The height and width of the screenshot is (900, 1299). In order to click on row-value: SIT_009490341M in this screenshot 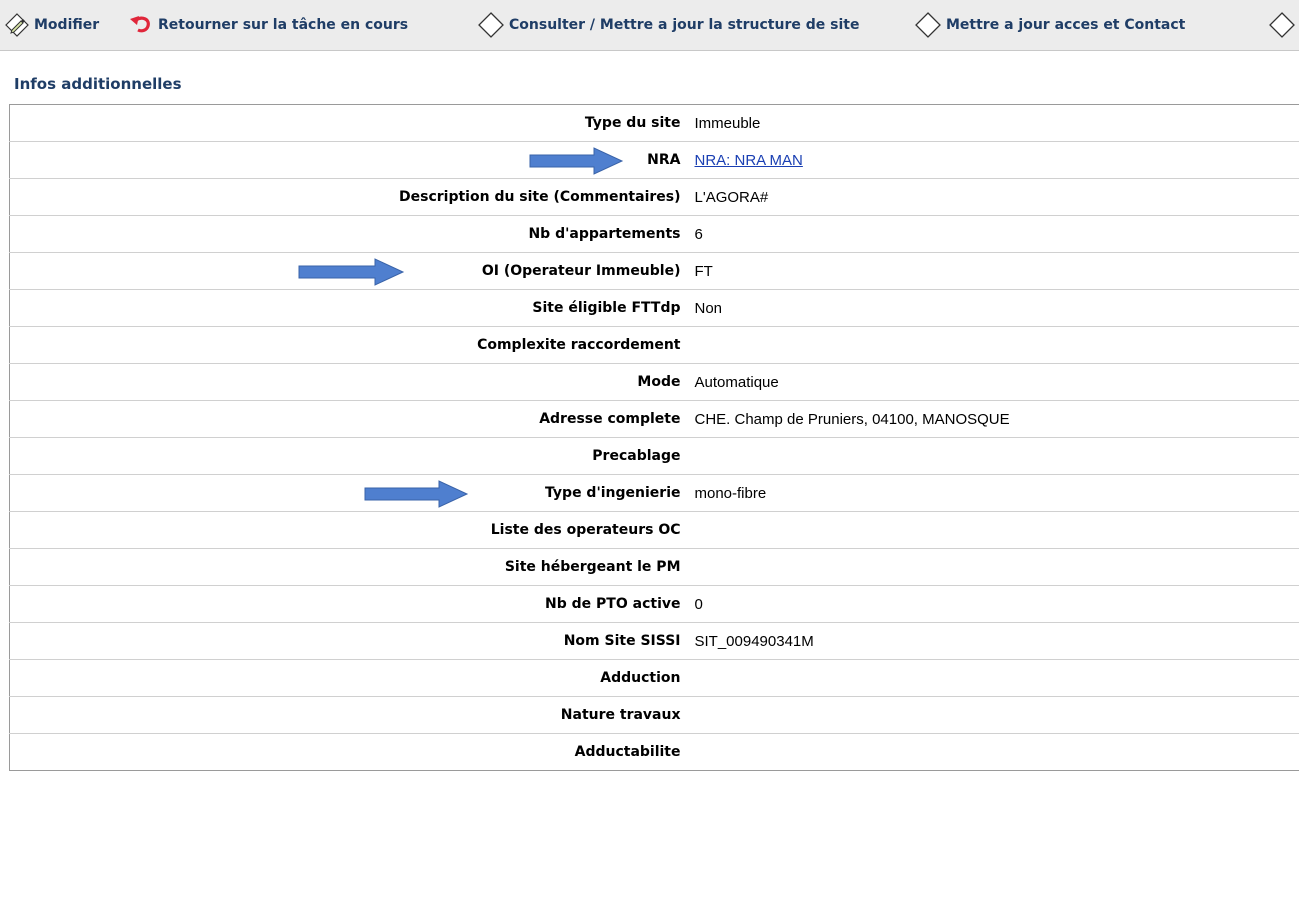, I will do `click(996, 641)`.